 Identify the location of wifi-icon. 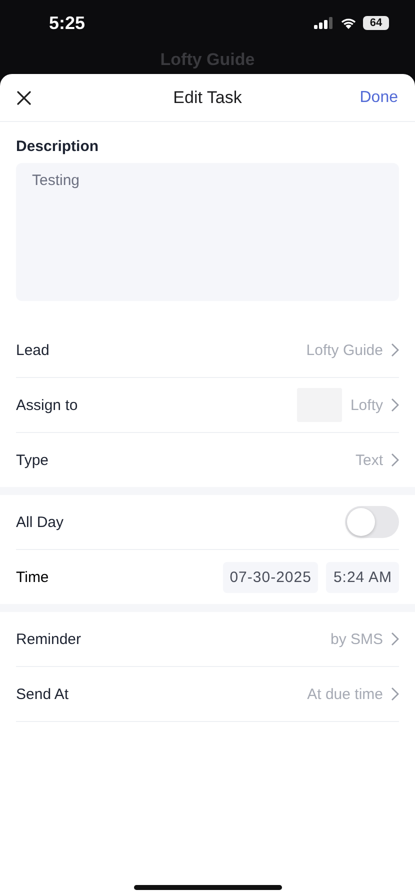
(348, 23).